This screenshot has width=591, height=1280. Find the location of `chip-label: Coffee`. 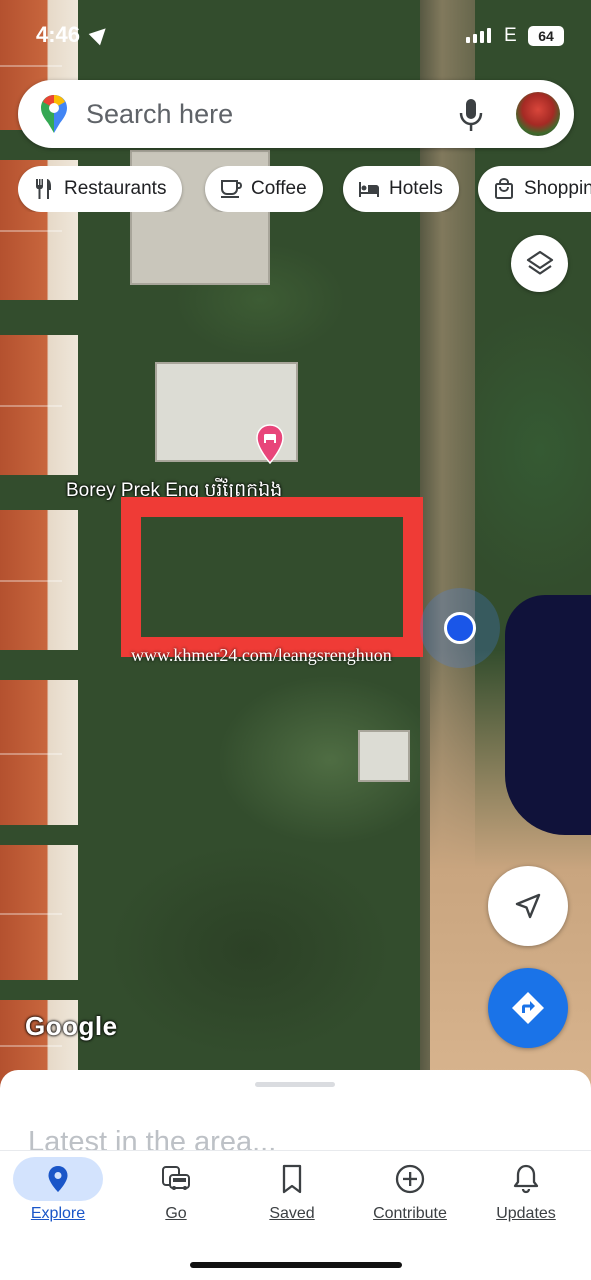

chip-label: Coffee is located at coordinates (279, 188).